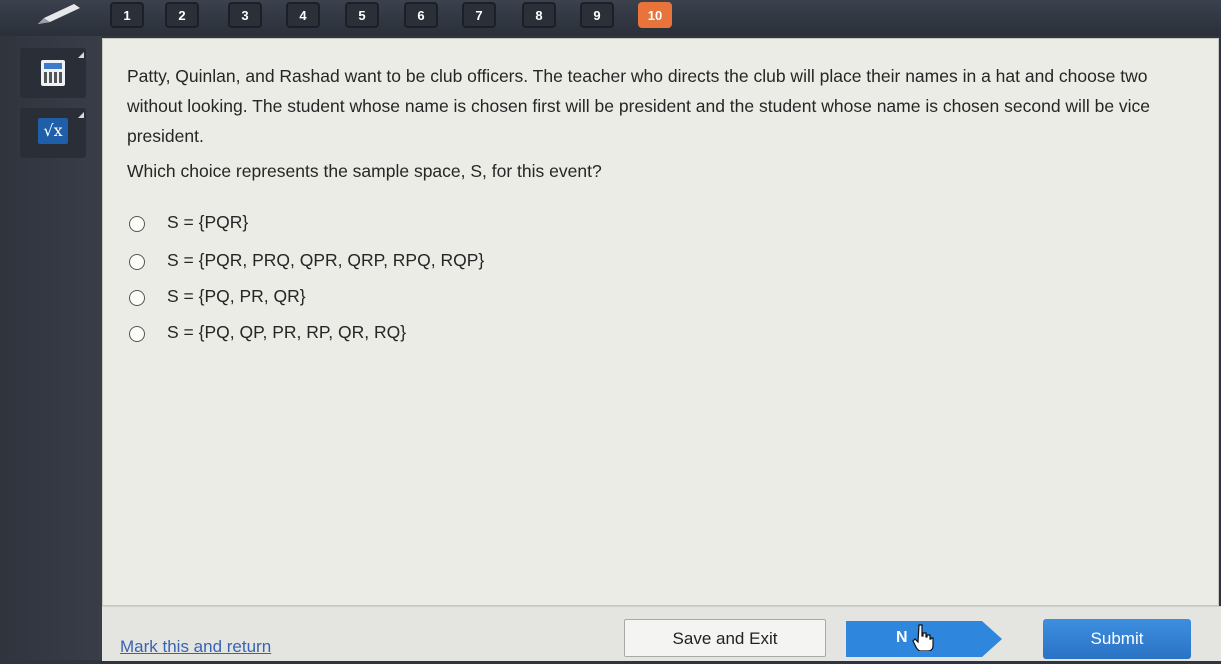 This screenshot has width=1221, height=664. Describe the element at coordinates (597, 15) in the screenshot. I see `question-9-button: 9` at that location.